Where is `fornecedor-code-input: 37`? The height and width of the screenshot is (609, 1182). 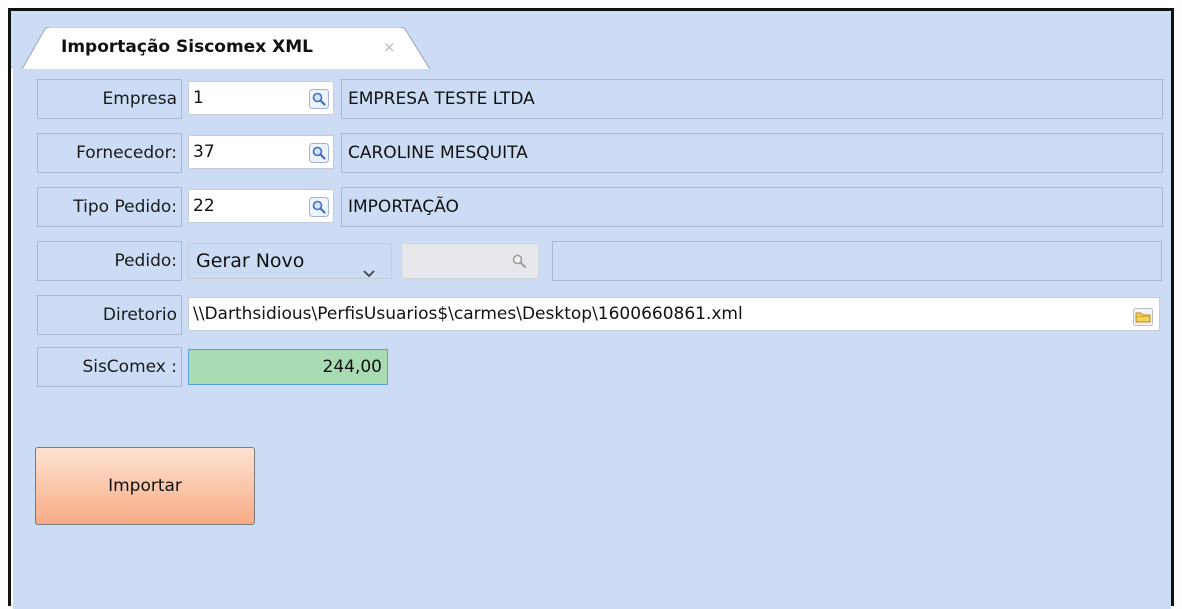 fornecedor-code-input: 37 is located at coordinates (261, 152).